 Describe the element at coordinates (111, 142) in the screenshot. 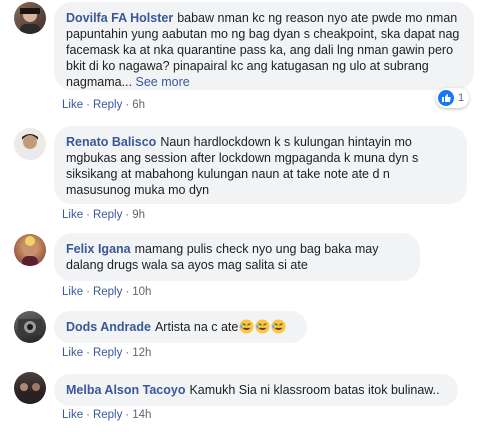

I see `comment-author: Renato Balisco` at that location.